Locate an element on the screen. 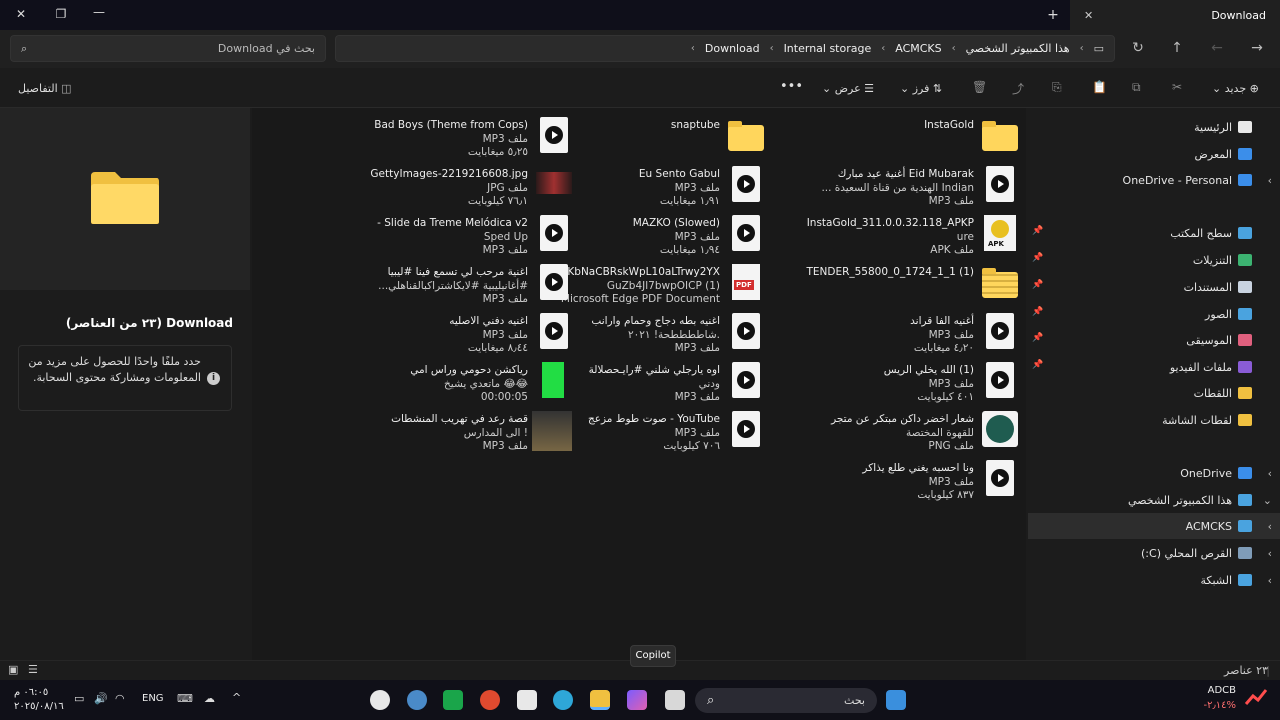 The width and height of the screenshot is (1280, 720). file-explorer-icon is located at coordinates (600, 700).